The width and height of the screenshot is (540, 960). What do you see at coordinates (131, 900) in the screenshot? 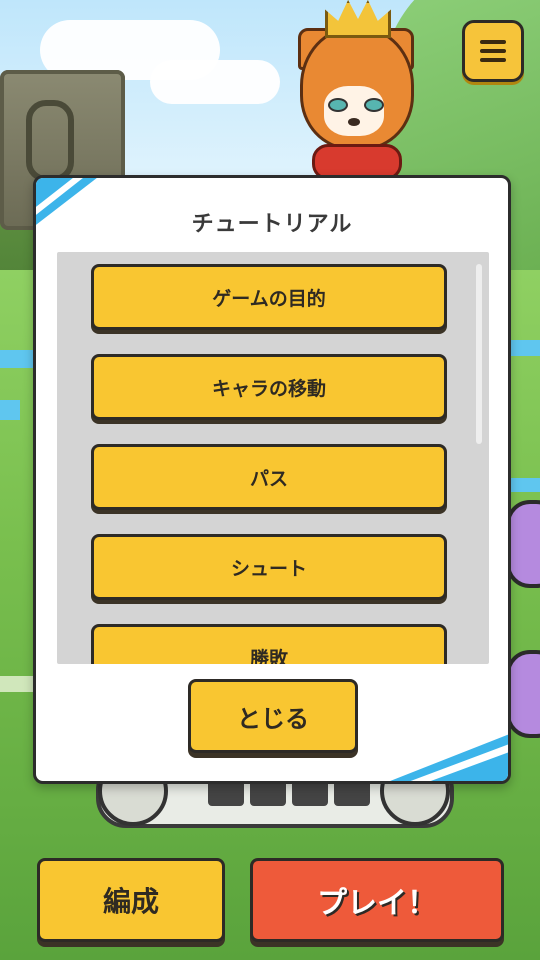
I see `formation-button: 編成` at bounding box center [131, 900].